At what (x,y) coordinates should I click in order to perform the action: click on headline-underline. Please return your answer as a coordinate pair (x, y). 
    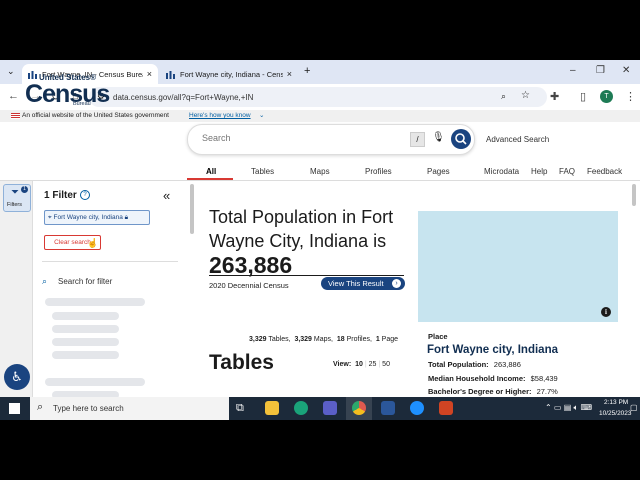
    Looking at the image, I should click on (306, 275).